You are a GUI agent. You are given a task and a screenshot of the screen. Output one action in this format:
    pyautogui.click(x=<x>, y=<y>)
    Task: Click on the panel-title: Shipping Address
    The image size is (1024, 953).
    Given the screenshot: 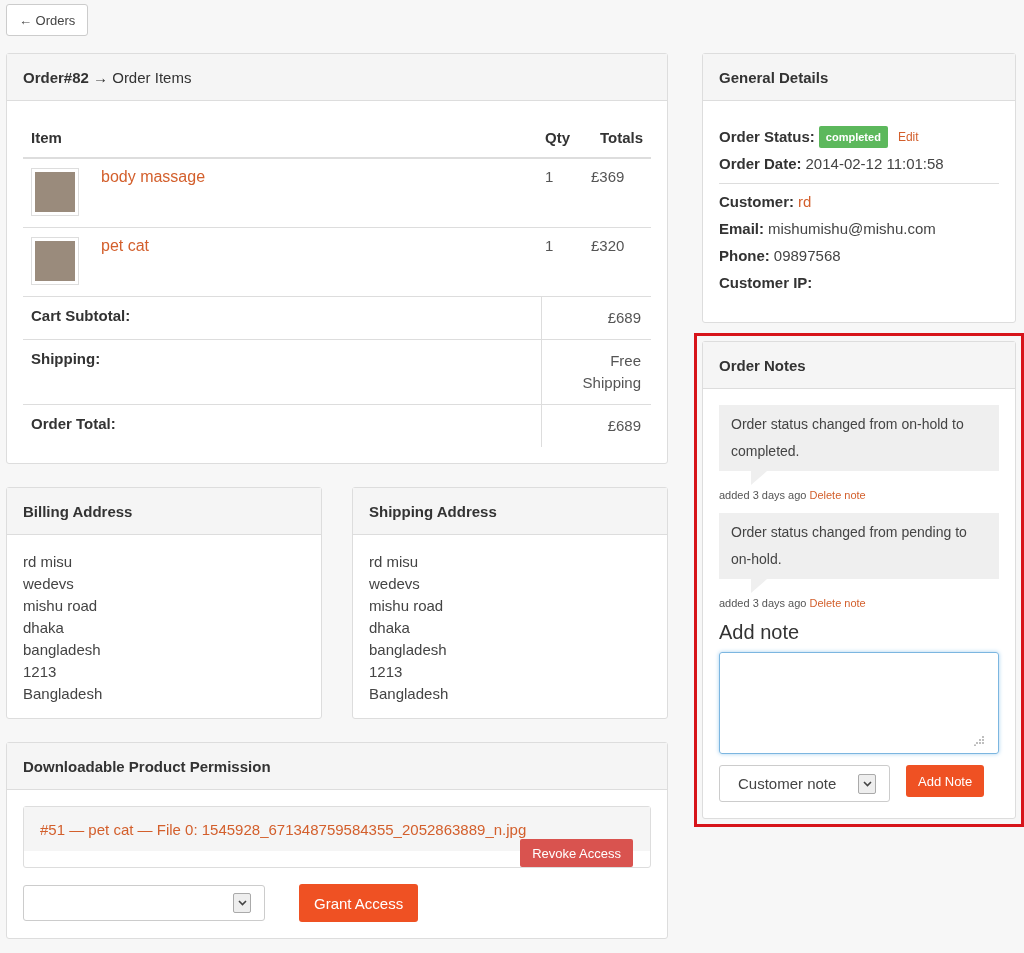 What is the action you would take?
    pyautogui.click(x=433, y=511)
    